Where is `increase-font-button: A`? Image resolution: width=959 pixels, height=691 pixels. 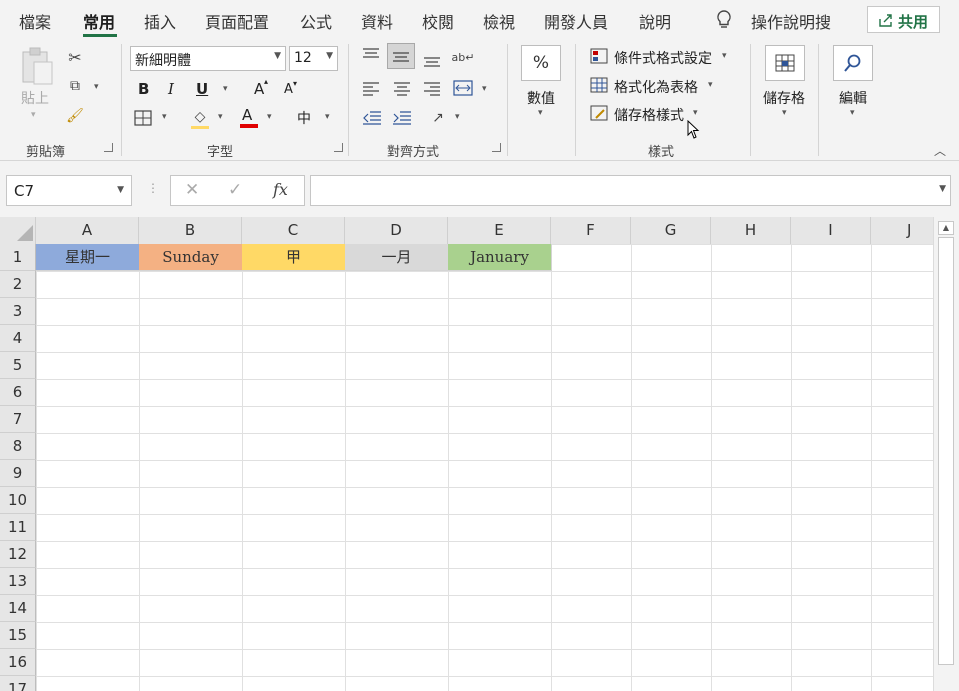 increase-font-button: A is located at coordinates (259, 89).